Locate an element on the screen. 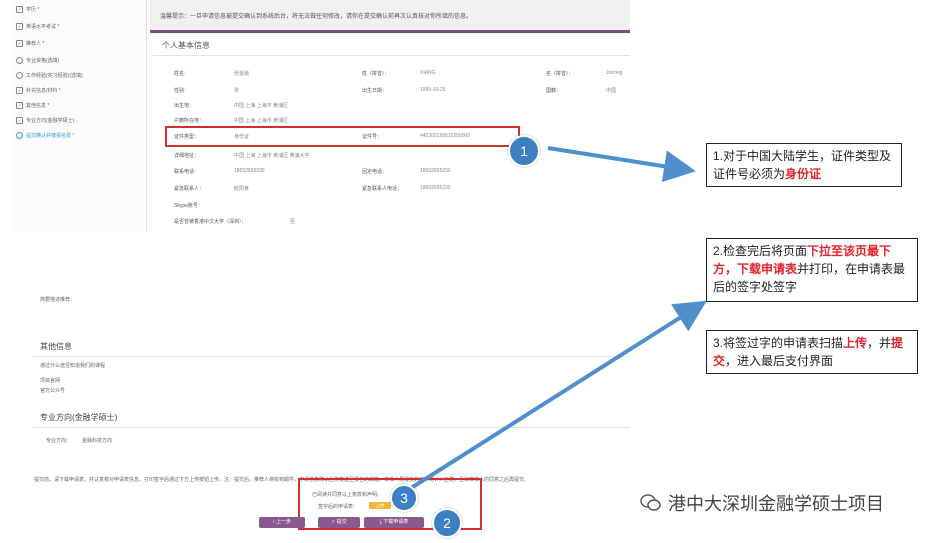  callout-2: 2.检查完后将页面下拉至该页最下方，下载申请表并打印，在申请表最后的签字处签字 is located at coordinates (812, 270).